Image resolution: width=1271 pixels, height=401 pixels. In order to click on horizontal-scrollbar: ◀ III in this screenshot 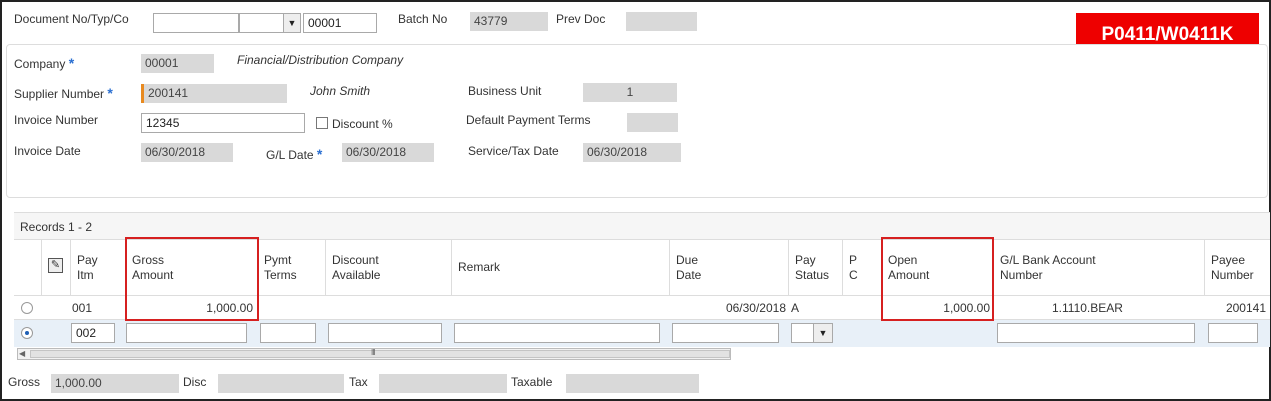, I will do `click(374, 354)`.